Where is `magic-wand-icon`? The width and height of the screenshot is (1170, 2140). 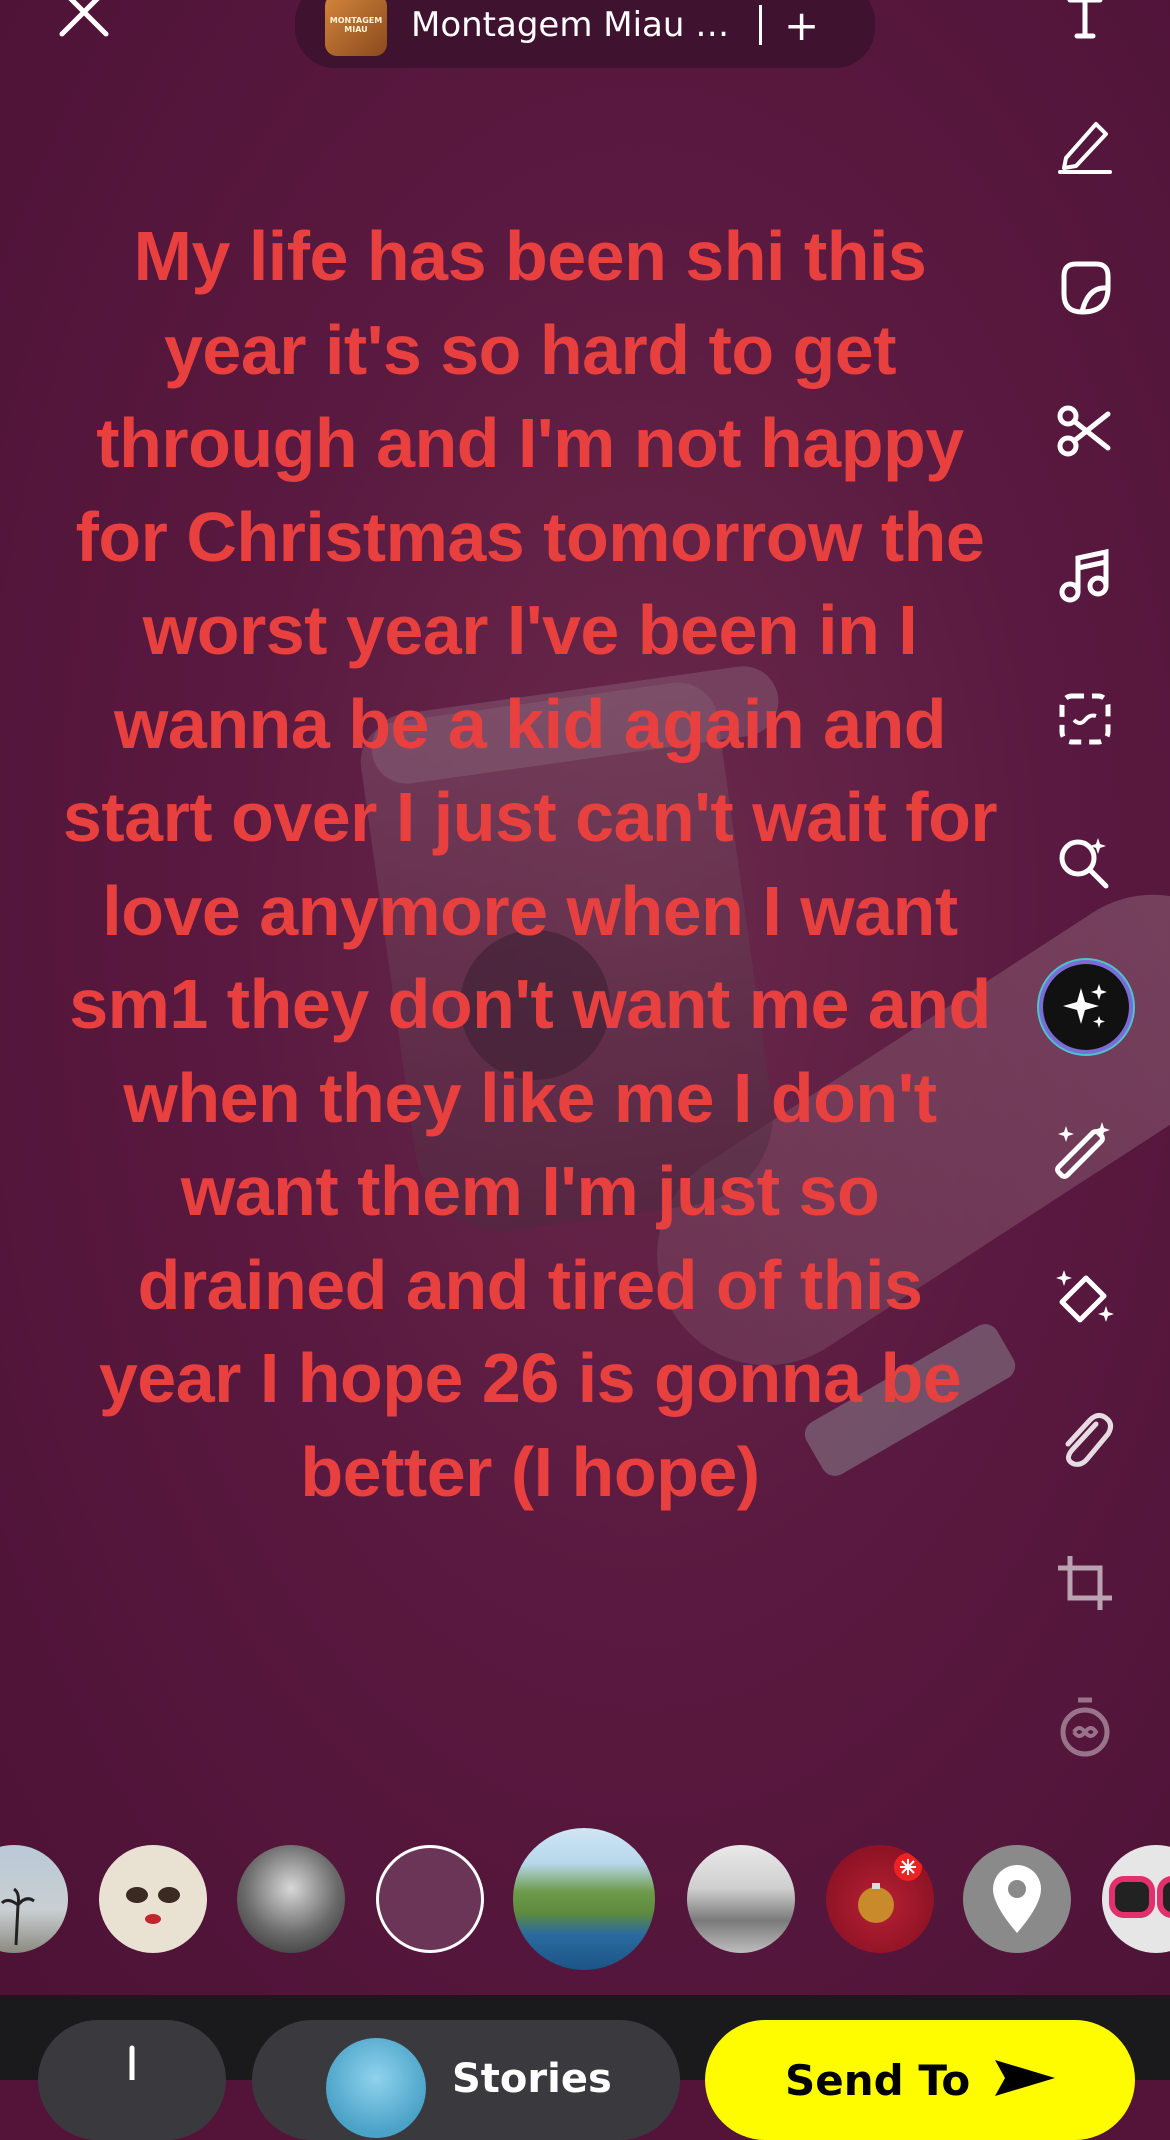 magic-wand-icon is located at coordinates (1082, 1150).